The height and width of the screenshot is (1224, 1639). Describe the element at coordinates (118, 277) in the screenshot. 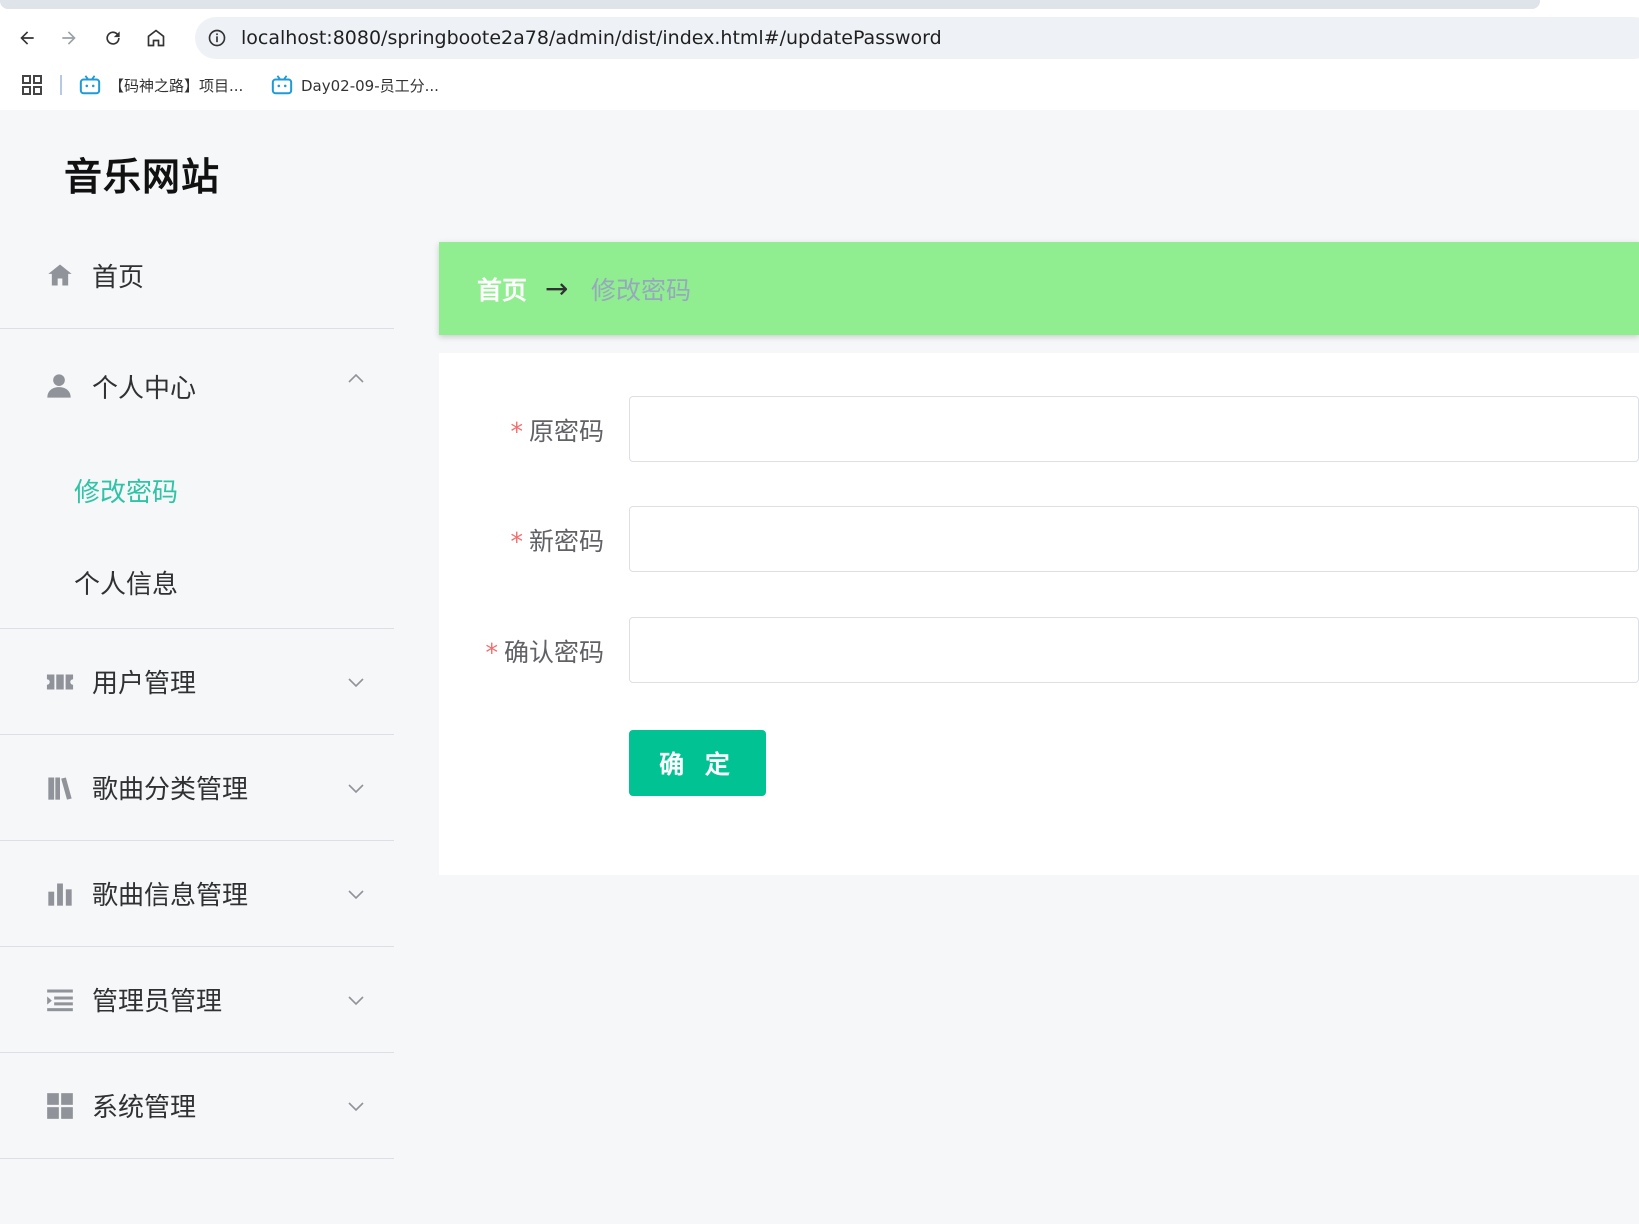

I see `sidebar-item-label: 首页` at that location.